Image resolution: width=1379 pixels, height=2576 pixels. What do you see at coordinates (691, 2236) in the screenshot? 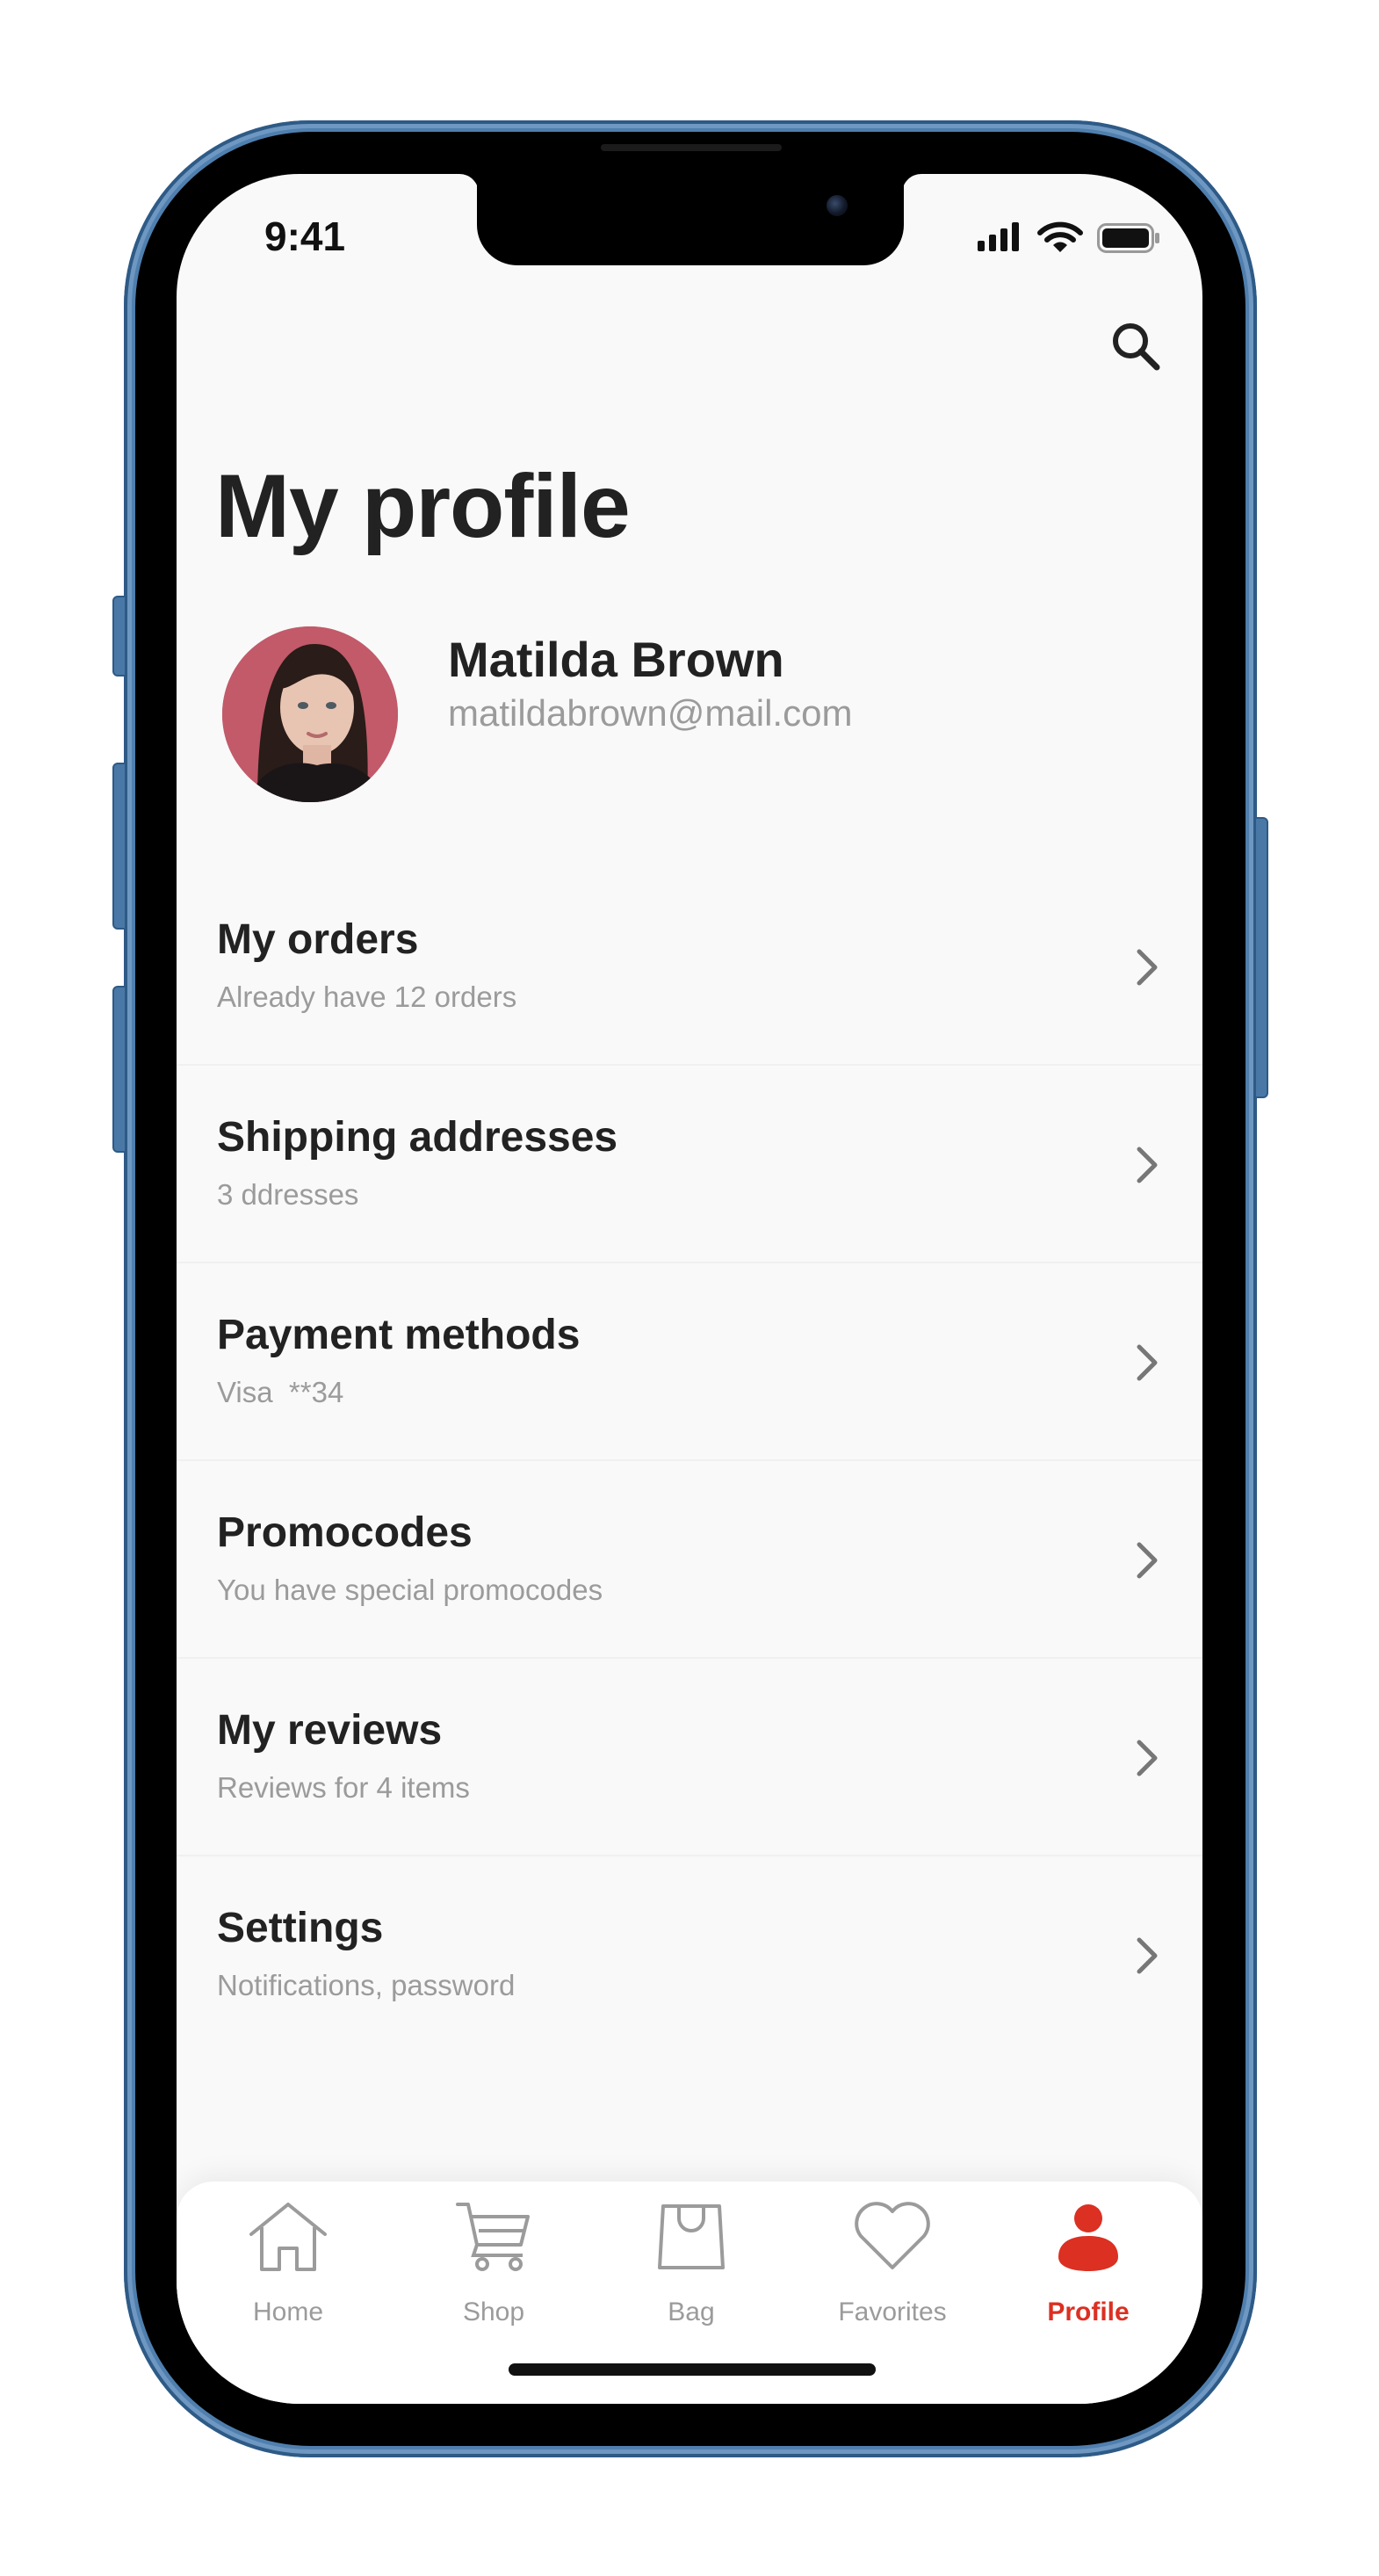
I see `bag-icon` at bounding box center [691, 2236].